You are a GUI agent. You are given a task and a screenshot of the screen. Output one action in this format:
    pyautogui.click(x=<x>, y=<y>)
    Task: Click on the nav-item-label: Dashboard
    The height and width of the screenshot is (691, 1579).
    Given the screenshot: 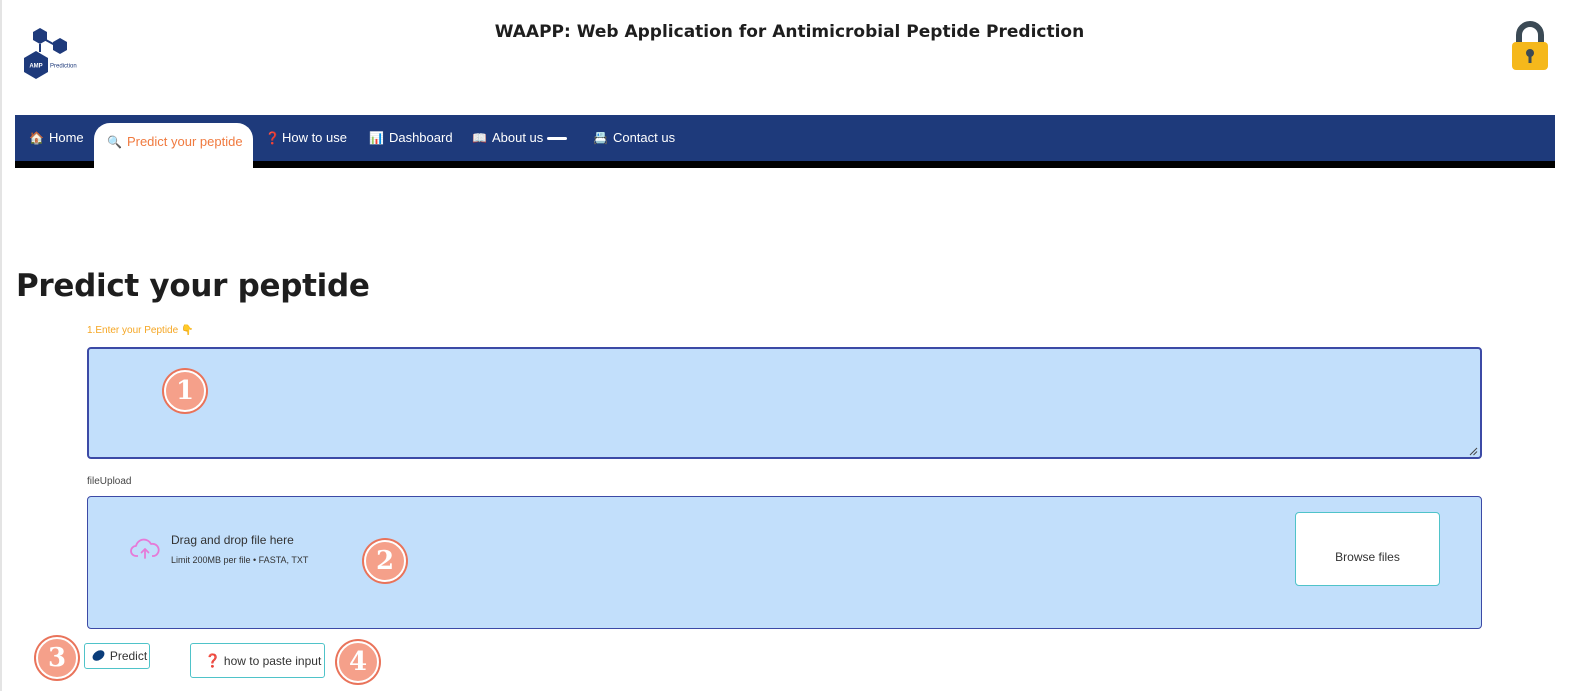 What is the action you would take?
    pyautogui.click(x=420, y=137)
    